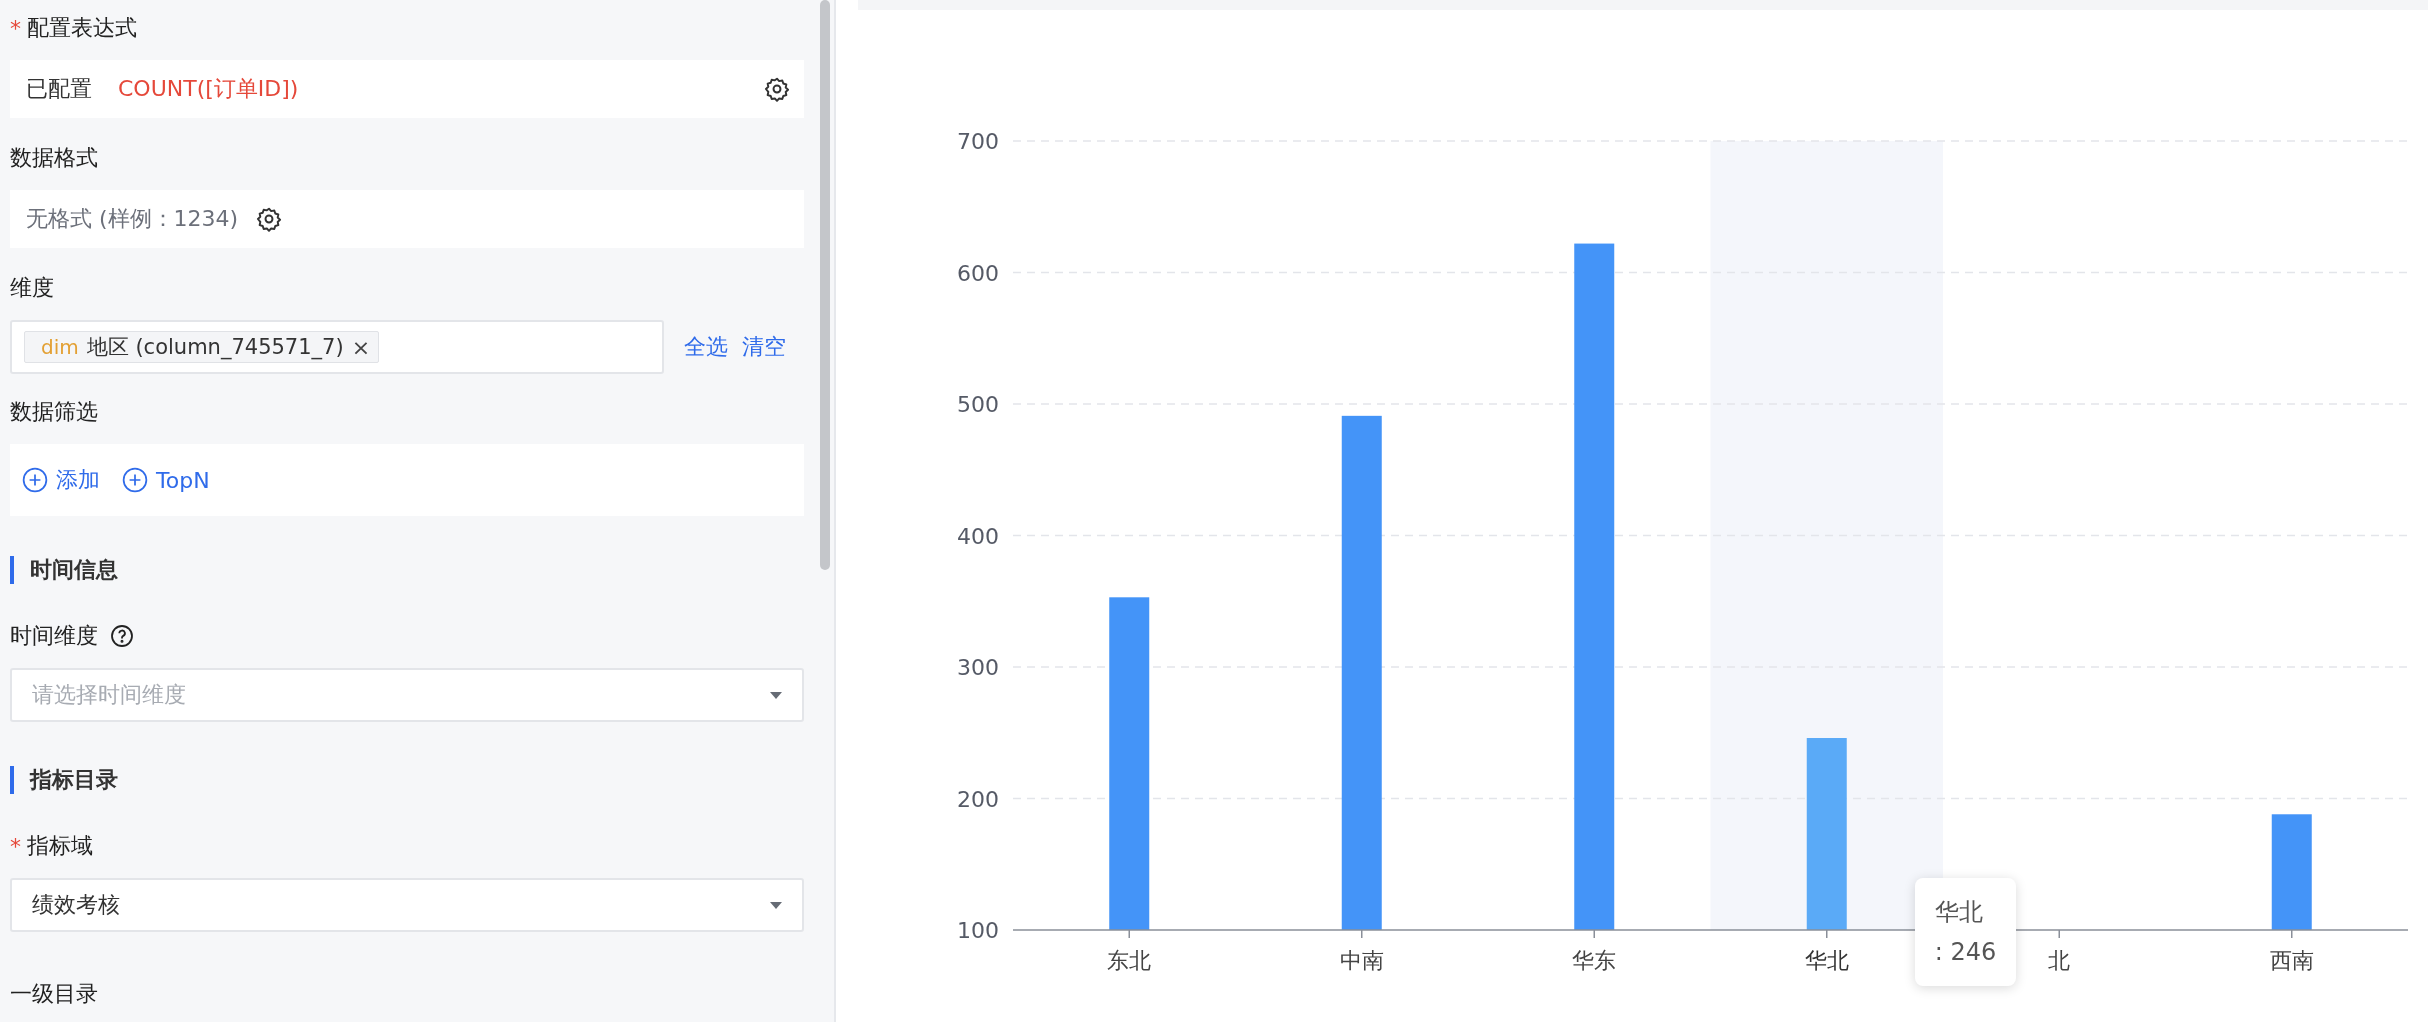 This screenshot has width=2428, height=1022. Describe the element at coordinates (54, 158) in the screenshot. I see `field-label: 数据格式` at that location.